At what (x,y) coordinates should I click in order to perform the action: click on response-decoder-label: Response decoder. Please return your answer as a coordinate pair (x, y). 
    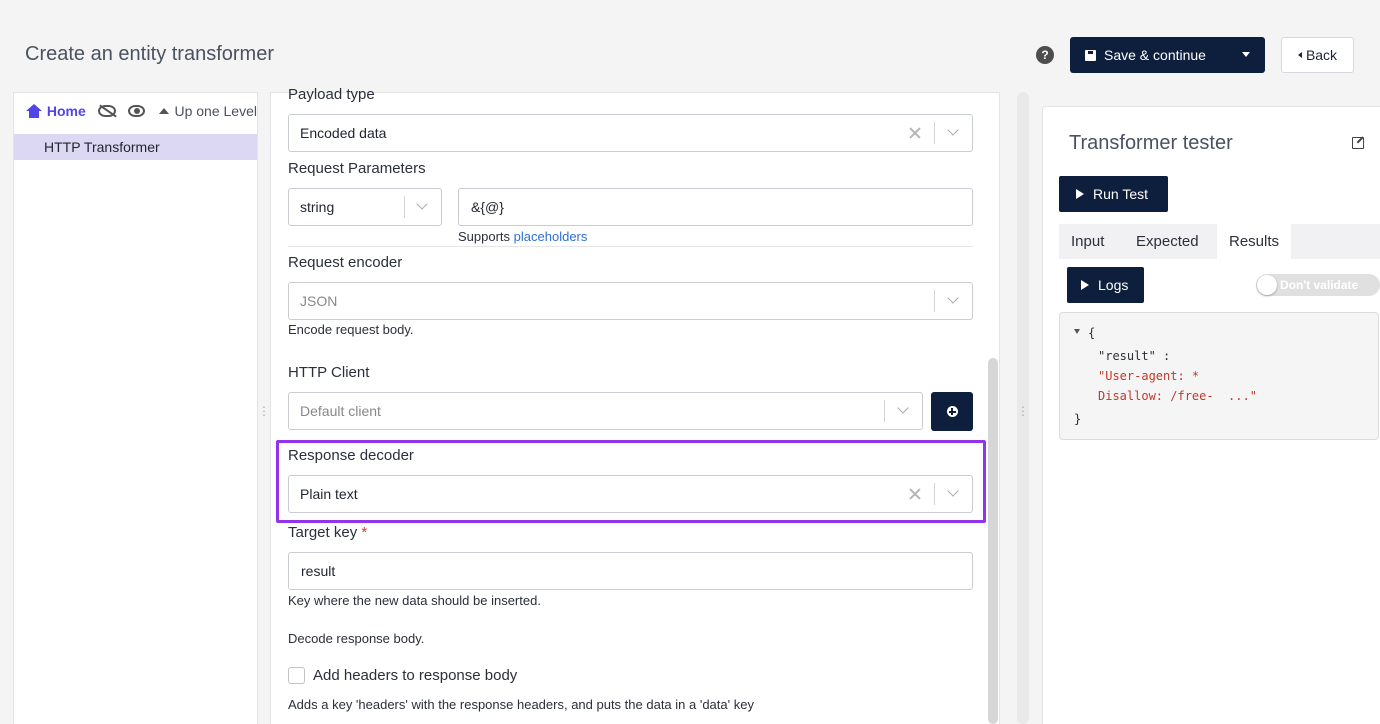
    Looking at the image, I should click on (351, 455).